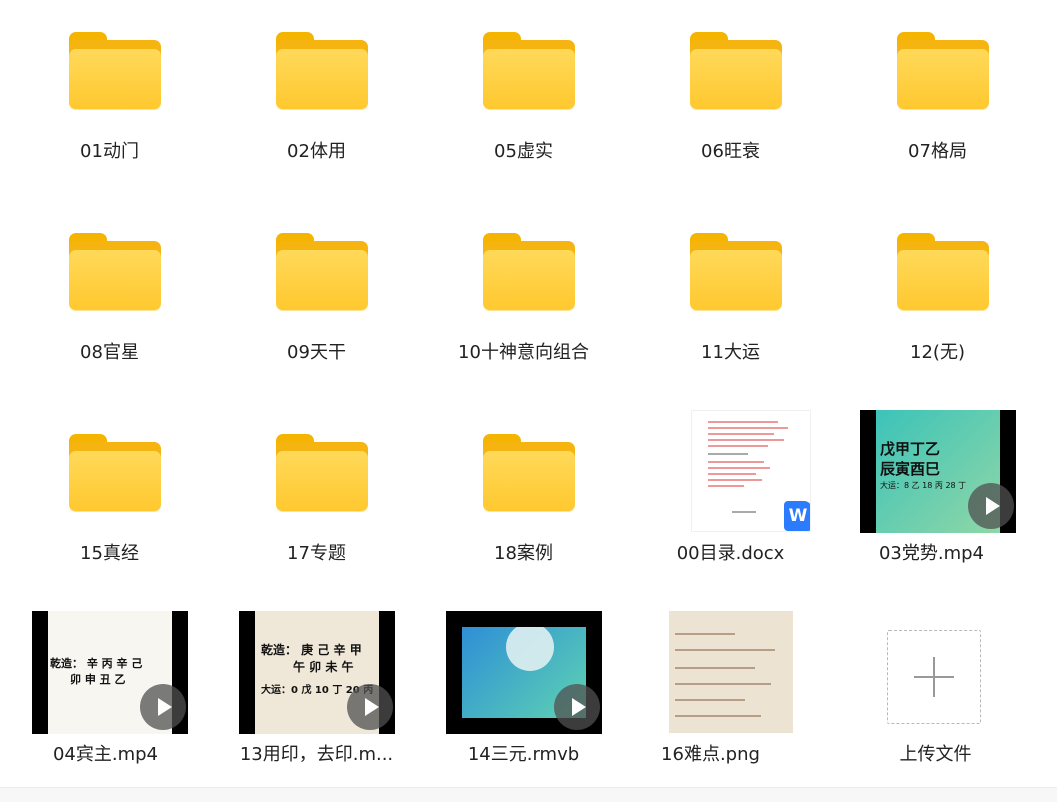 This screenshot has height=803, width=1057. I want to click on item-label: 00目录.docx, so click(730, 553).